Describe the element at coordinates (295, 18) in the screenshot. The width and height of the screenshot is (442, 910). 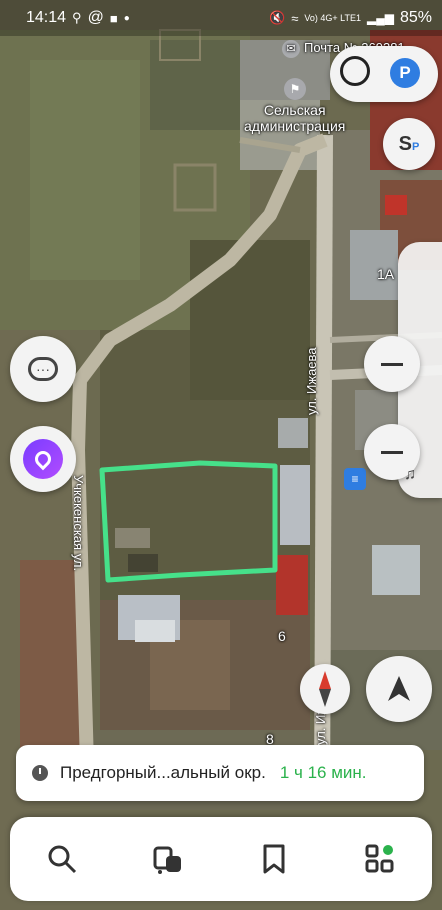
I see `wifi-icon: ≈` at that location.